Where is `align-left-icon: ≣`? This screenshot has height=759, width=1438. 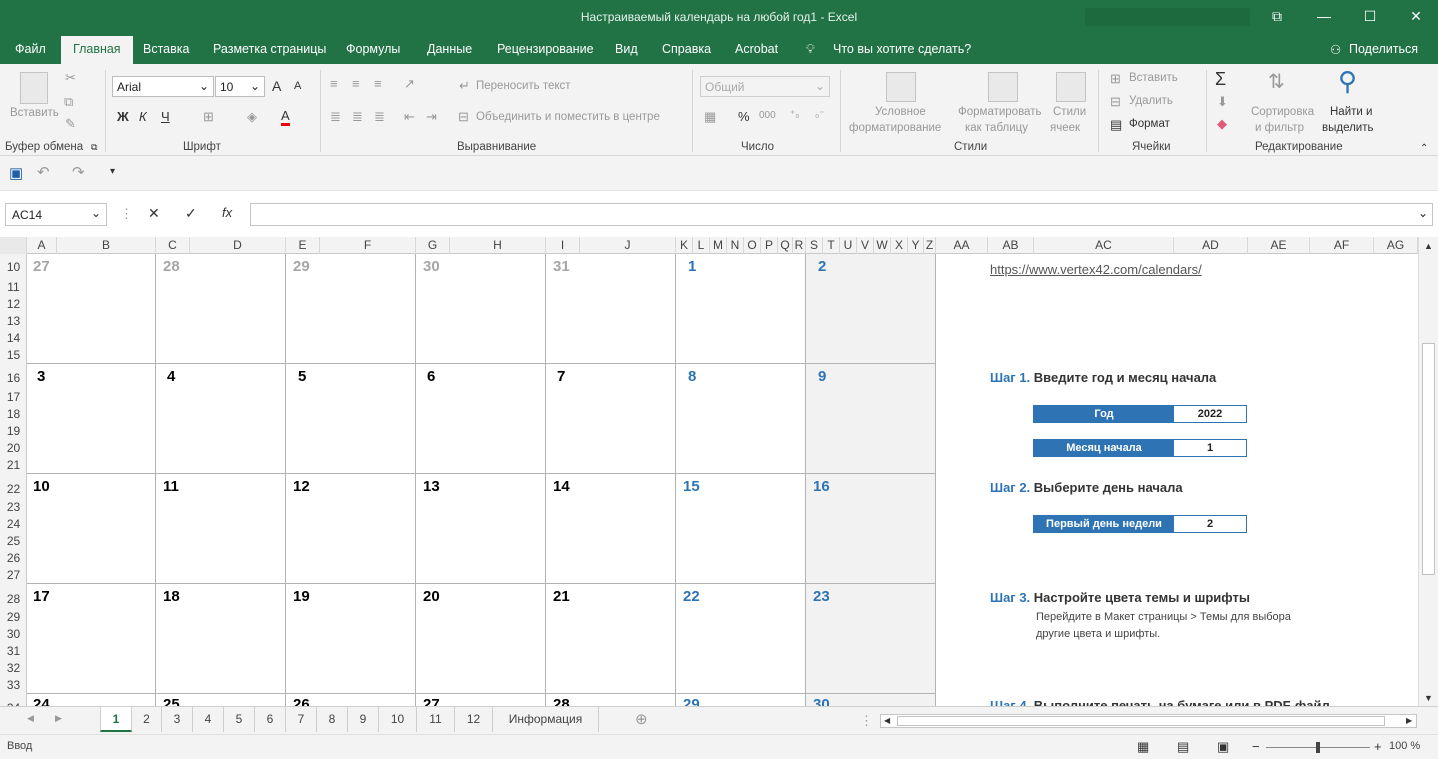
align-left-icon: ≣ is located at coordinates (335, 116).